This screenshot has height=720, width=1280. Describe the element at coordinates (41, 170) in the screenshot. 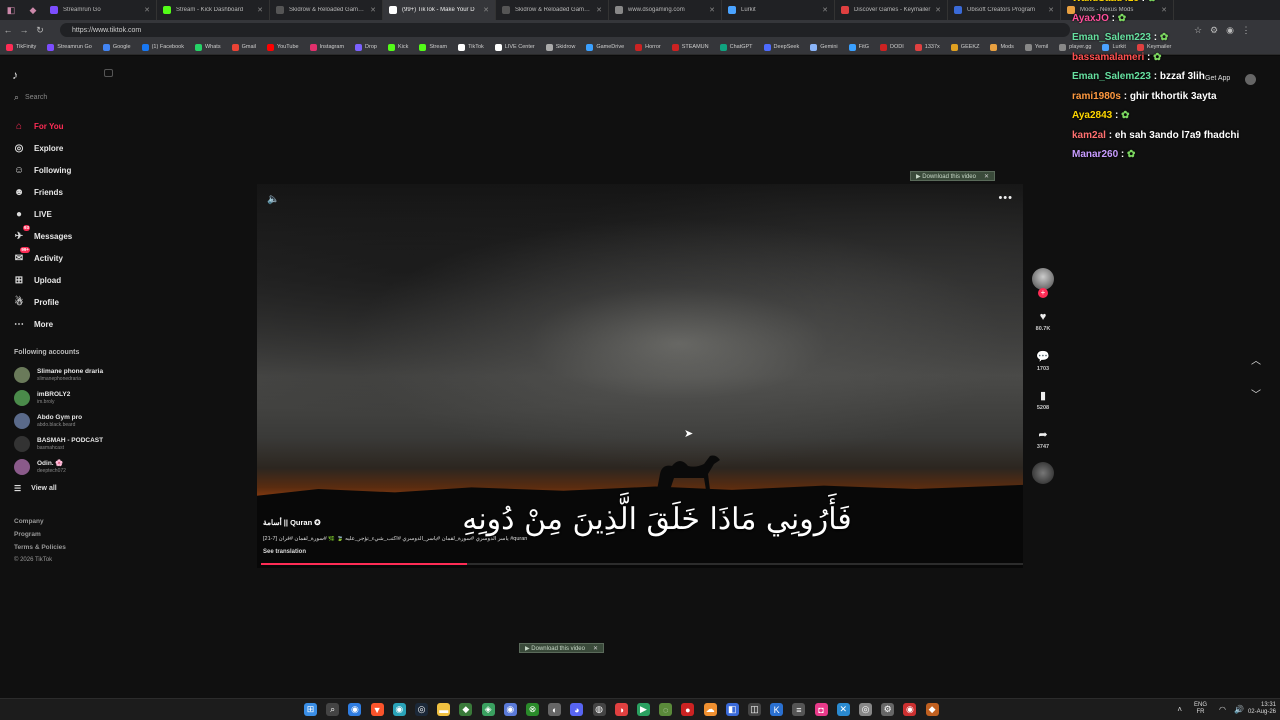

I see `sidebar-item-following: ☺ Following` at that location.